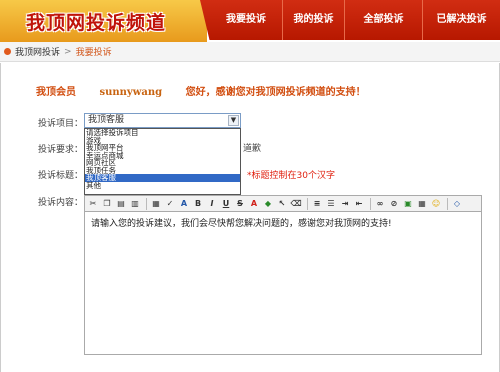  What do you see at coordinates (61, 203) in the screenshot?
I see `content-label: 投诉内容：` at bounding box center [61, 203].